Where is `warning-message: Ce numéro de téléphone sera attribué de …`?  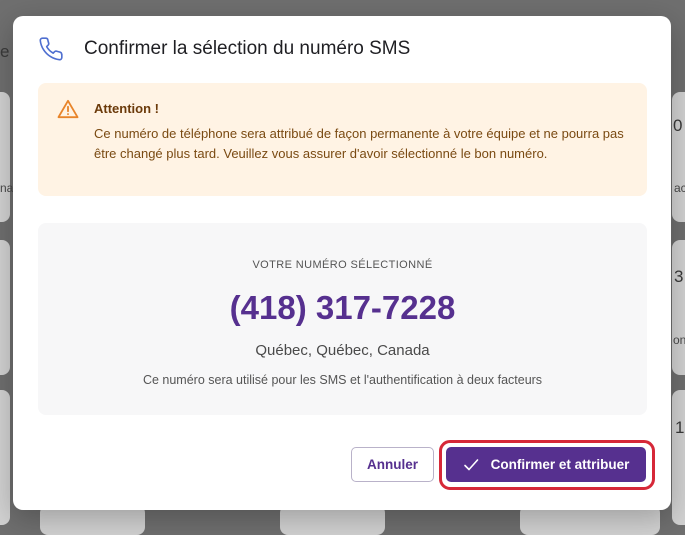 warning-message: Ce numéro de téléphone sera attribué de … is located at coordinates (359, 143).